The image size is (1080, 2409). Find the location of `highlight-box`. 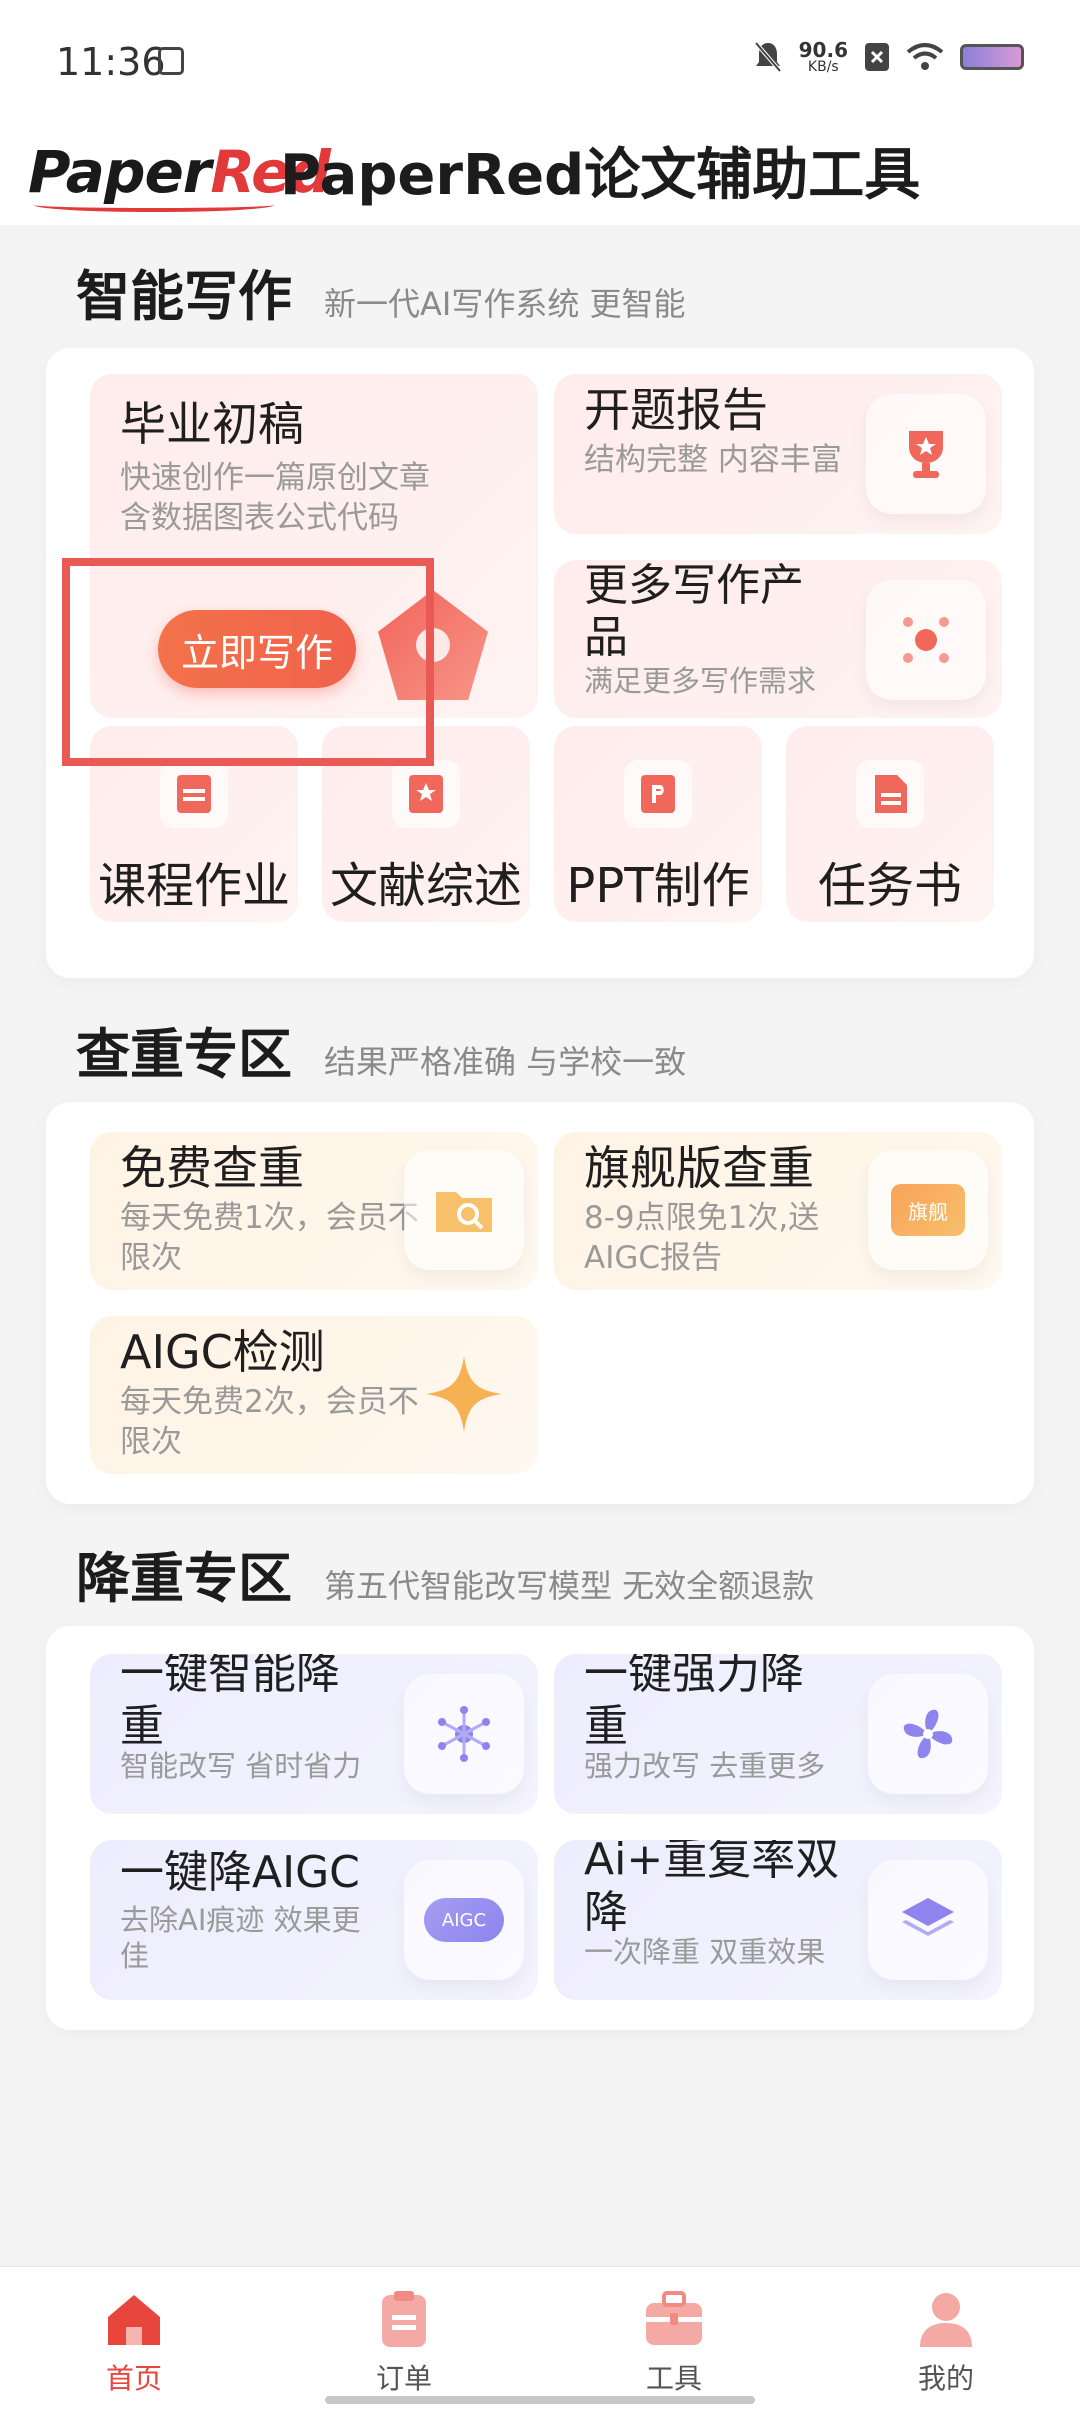

highlight-box is located at coordinates (248, 662).